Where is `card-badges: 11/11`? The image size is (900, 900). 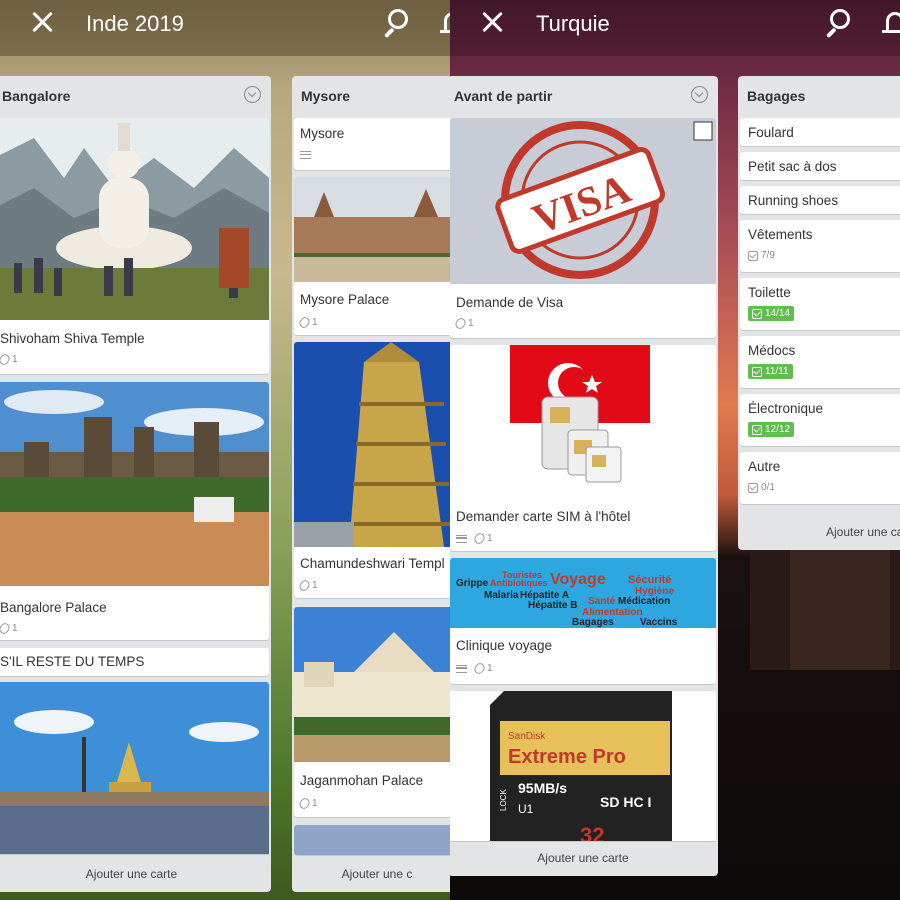
card-badges: 11/11 is located at coordinates (770, 371).